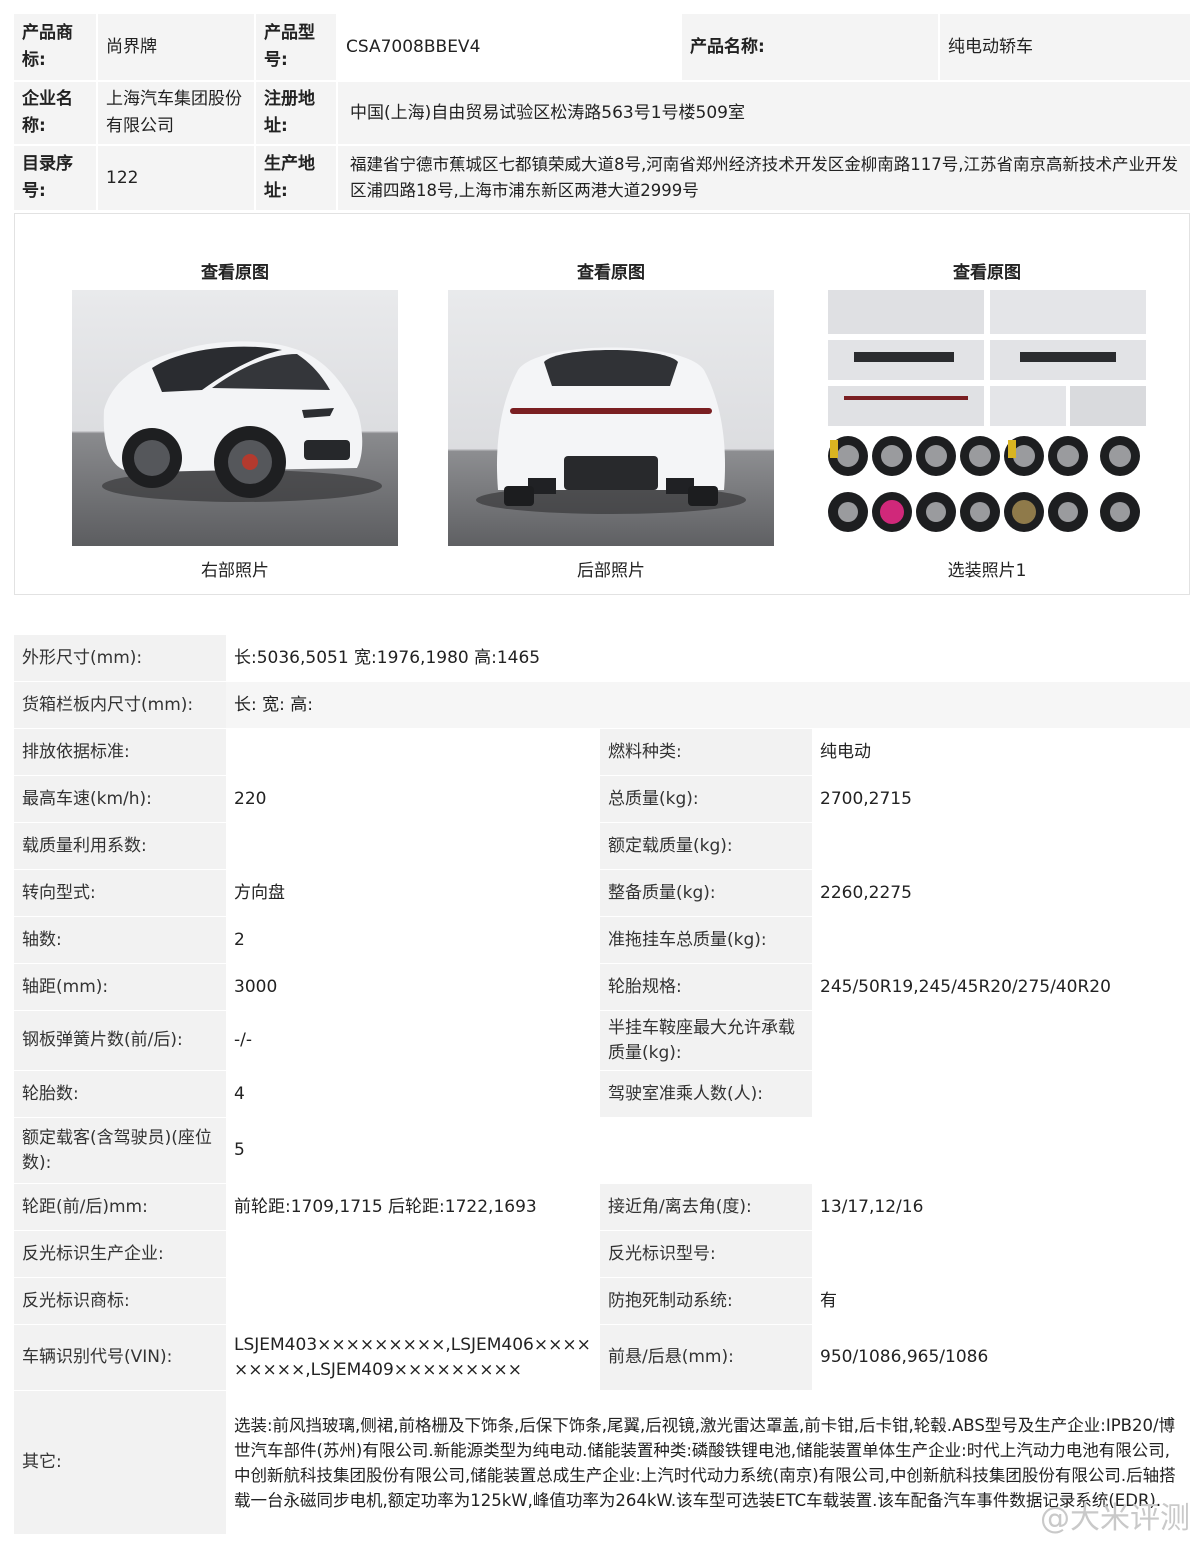  Describe the element at coordinates (413, 987) in the screenshot. I see `wheelbase-value: 3000` at that location.